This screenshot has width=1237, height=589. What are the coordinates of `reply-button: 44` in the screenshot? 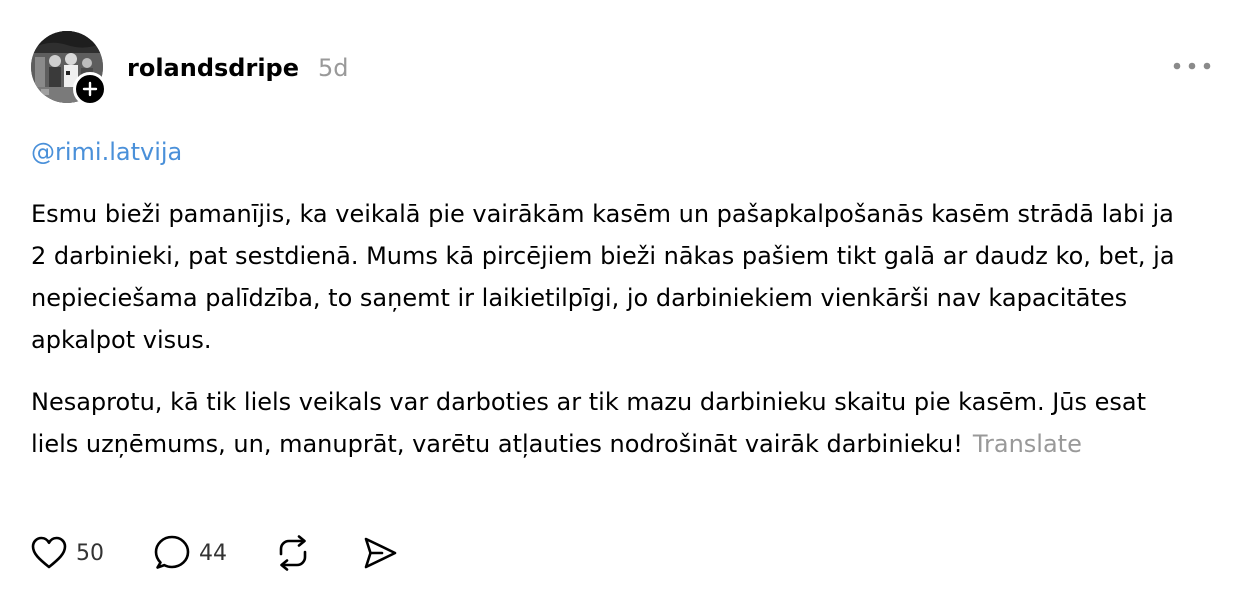 It's located at (190, 553).